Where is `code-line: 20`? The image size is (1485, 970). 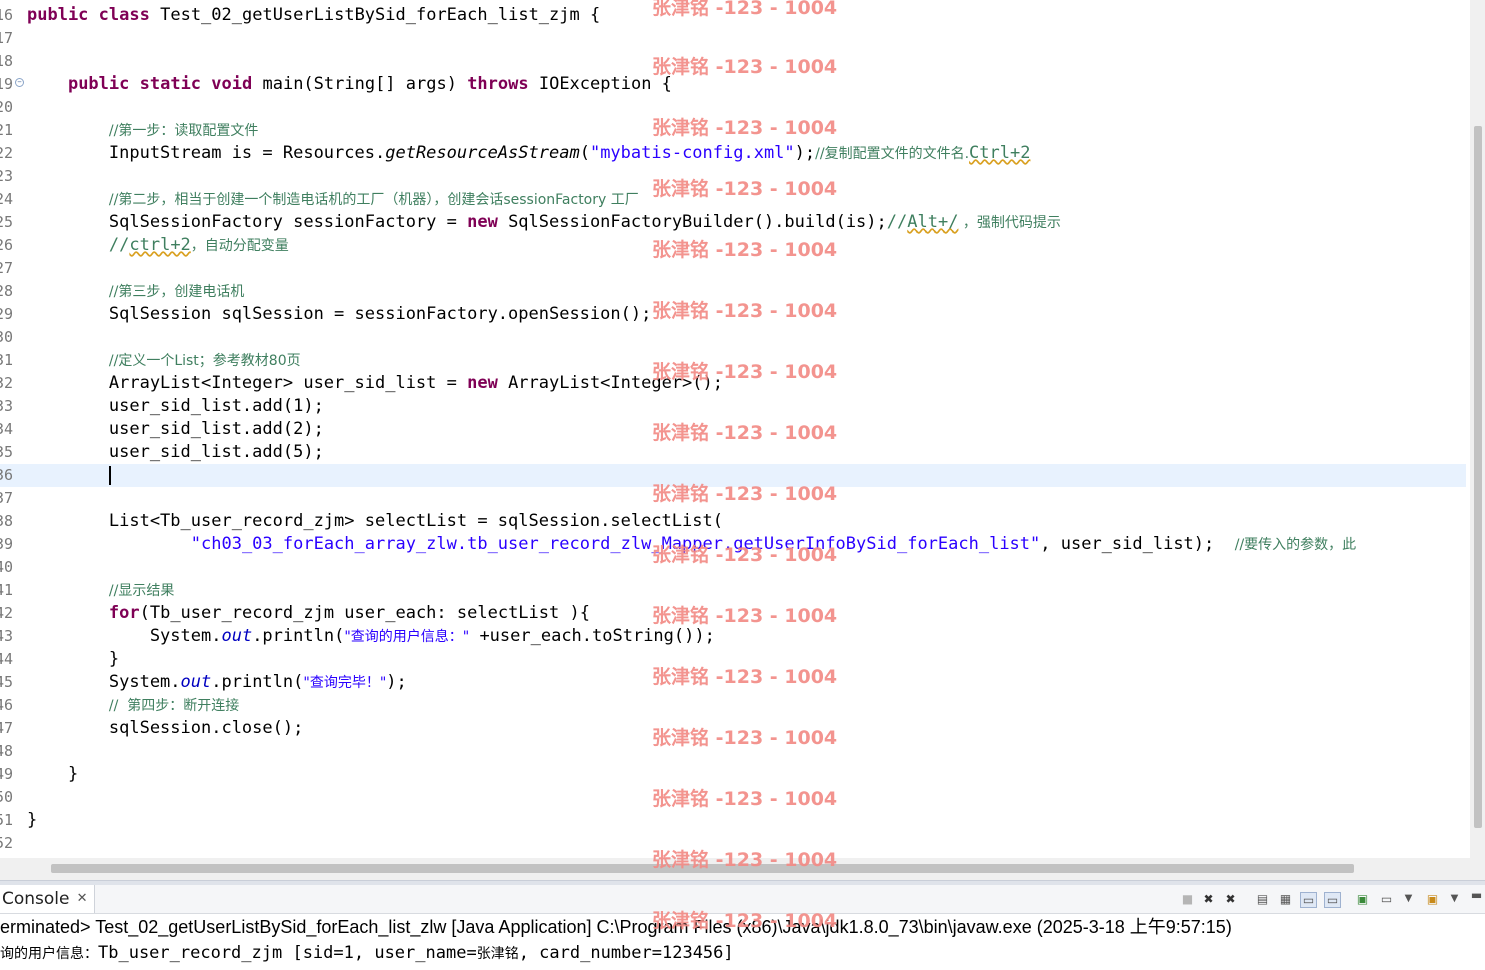
code-line: 20 is located at coordinates (6, 107).